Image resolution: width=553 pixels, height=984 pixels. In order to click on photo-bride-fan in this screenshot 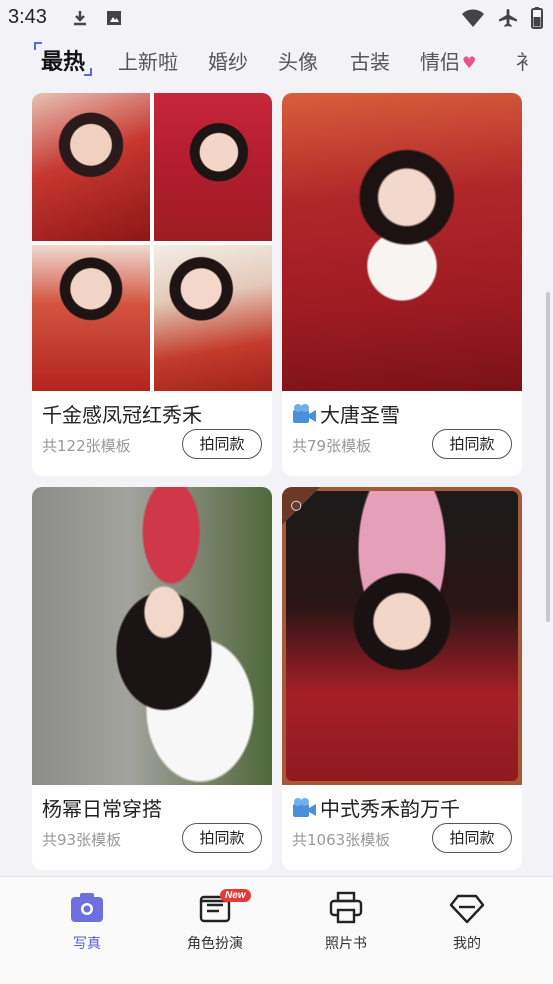, I will do `click(91, 167)`.